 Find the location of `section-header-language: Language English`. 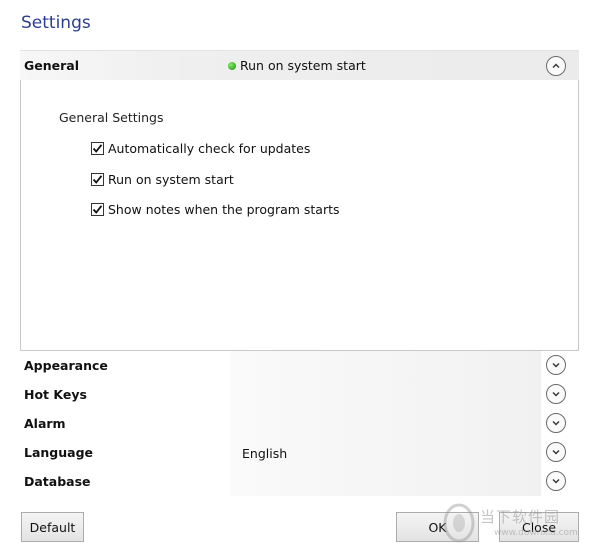

section-header-language: Language English is located at coordinates (299, 452).